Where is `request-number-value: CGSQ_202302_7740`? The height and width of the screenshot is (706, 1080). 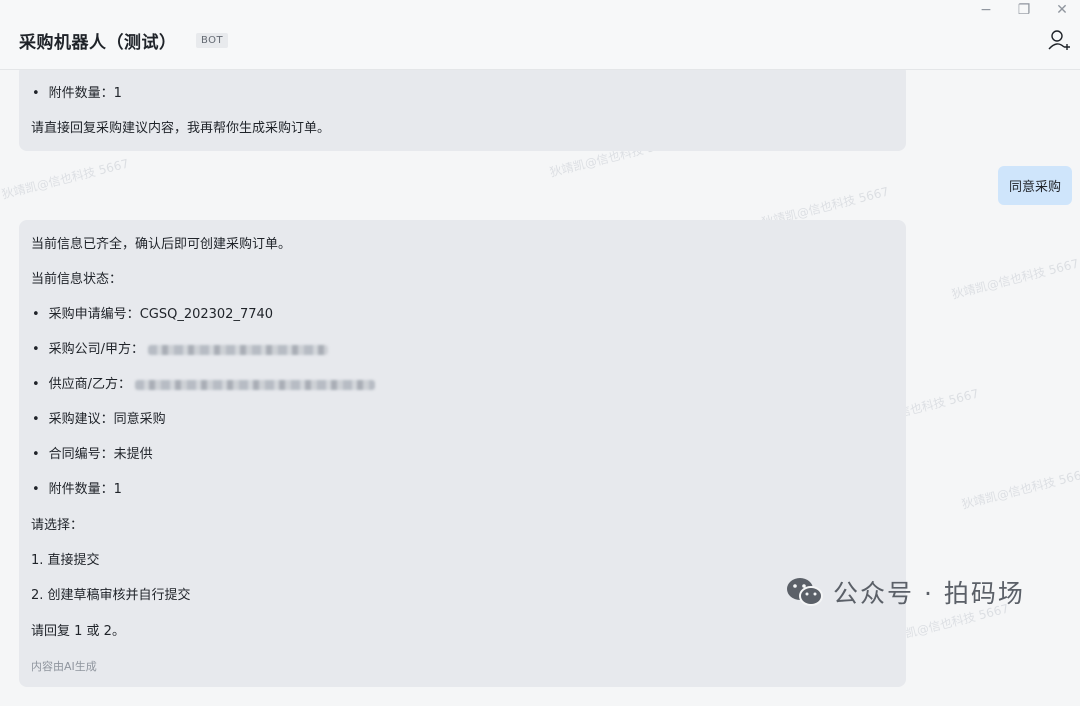
request-number-value: CGSQ_202302_7740 is located at coordinates (206, 314).